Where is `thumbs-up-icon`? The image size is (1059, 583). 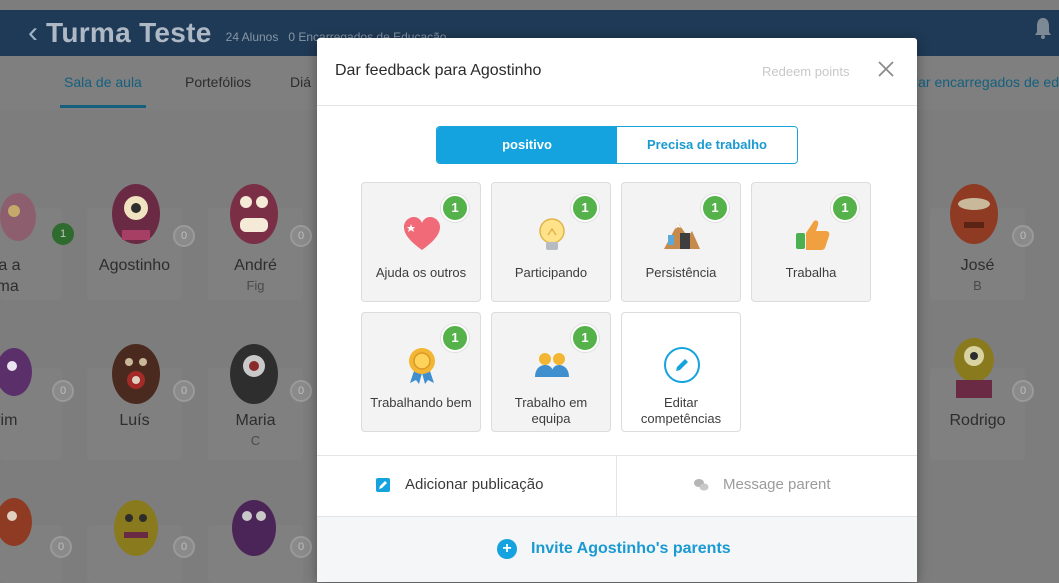
thumbs-up-icon is located at coordinates (813, 235).